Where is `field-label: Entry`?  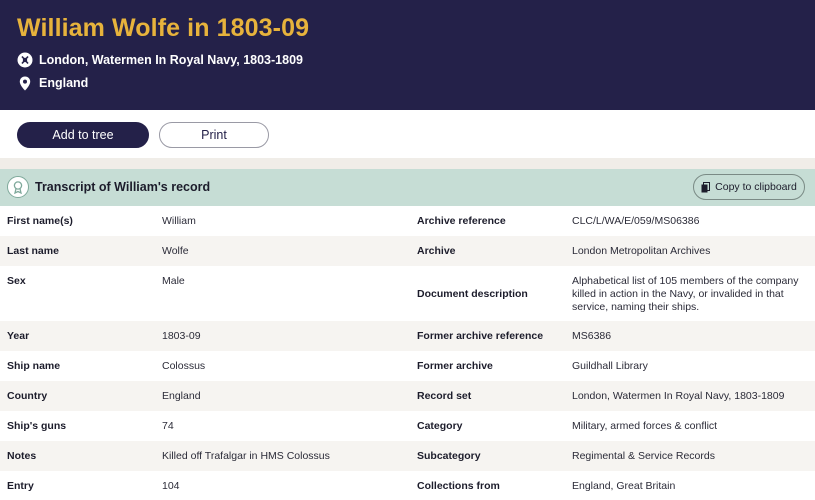
field-label: Entry is located at coordinates (20, 486).